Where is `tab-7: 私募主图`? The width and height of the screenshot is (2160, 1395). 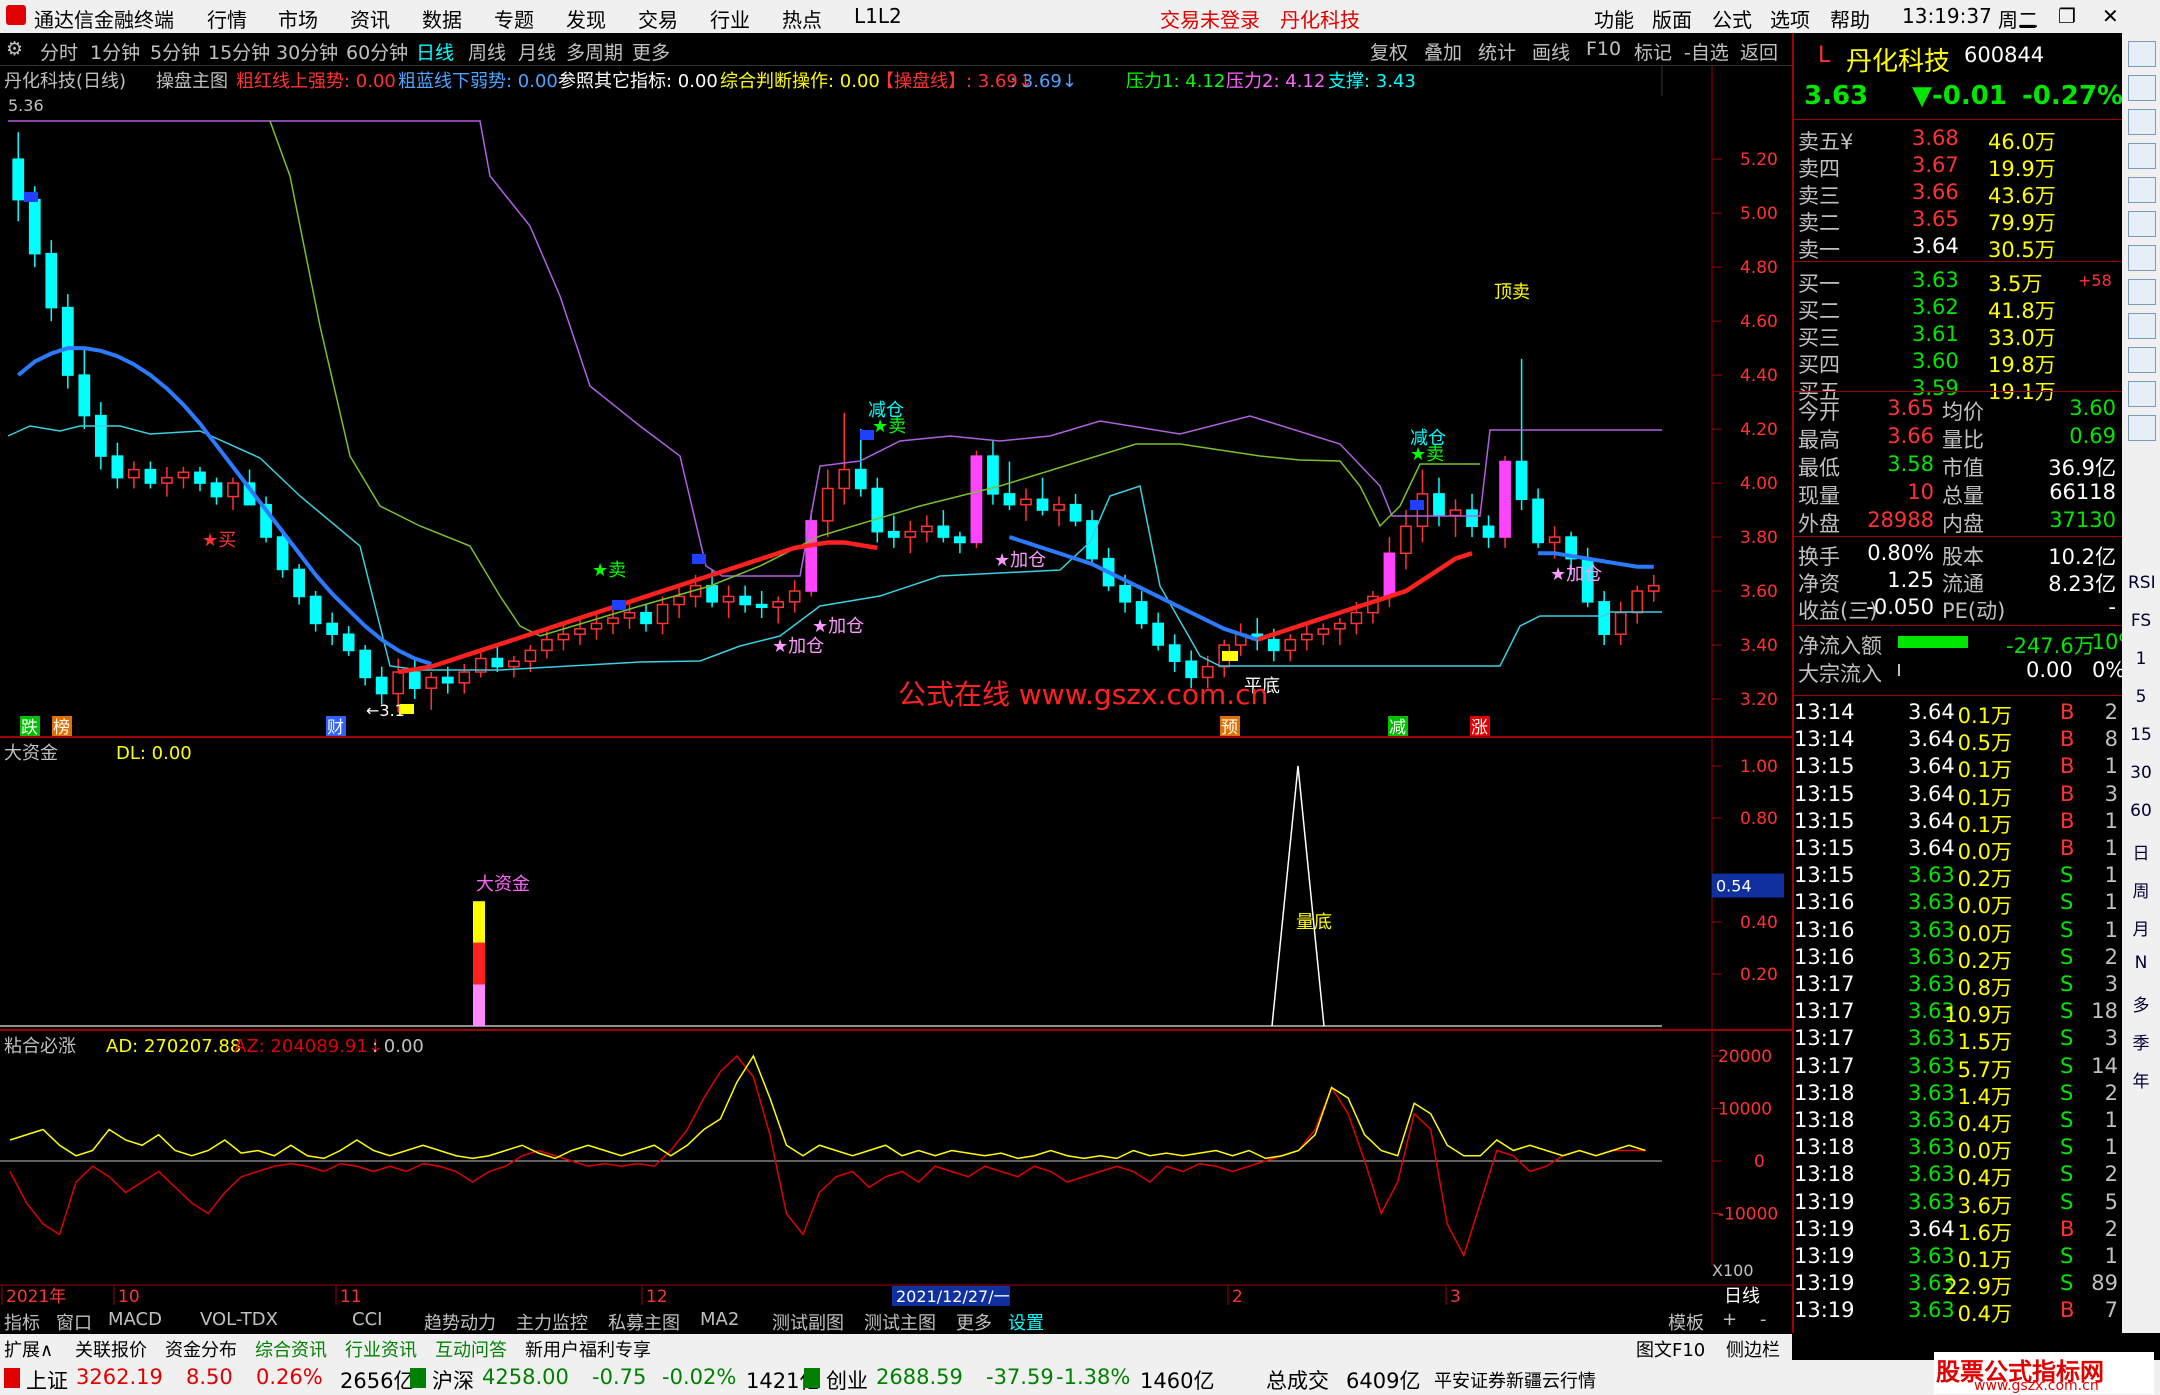 tab-7: 私募主图 is located at coordinates (644, 1322).